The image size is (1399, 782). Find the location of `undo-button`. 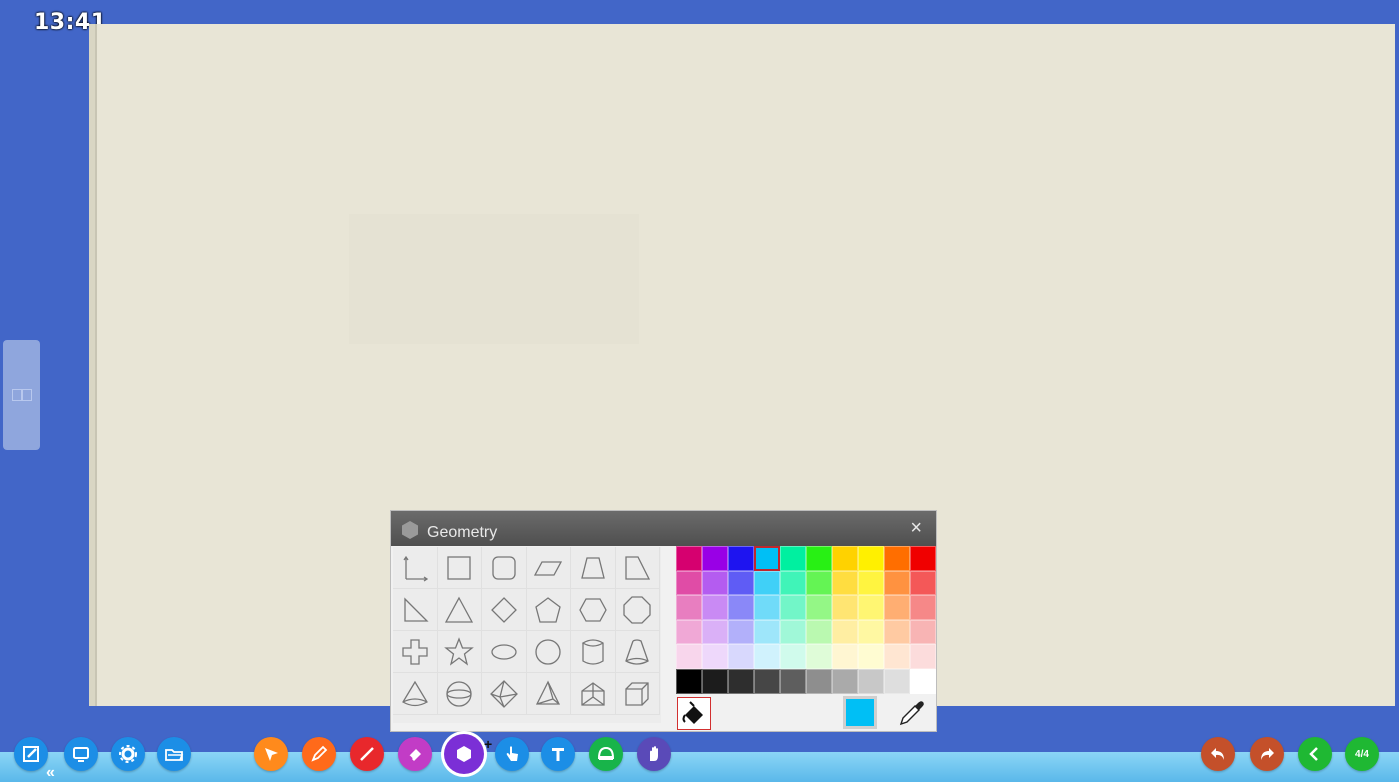

undo-button is located at coordinates (1218, 754).